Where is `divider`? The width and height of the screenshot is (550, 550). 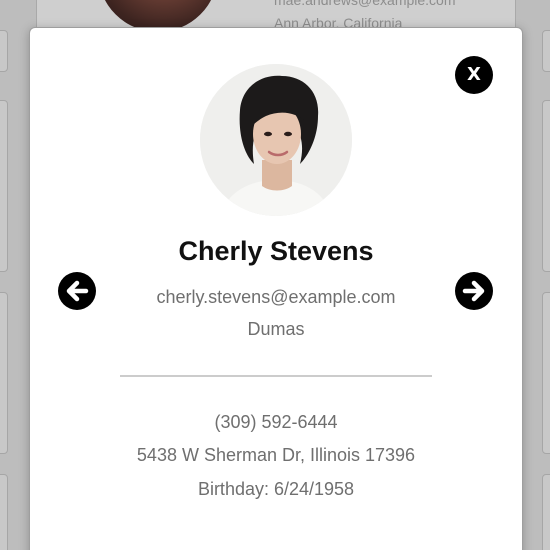 divider is located at coordinates (276, 376).